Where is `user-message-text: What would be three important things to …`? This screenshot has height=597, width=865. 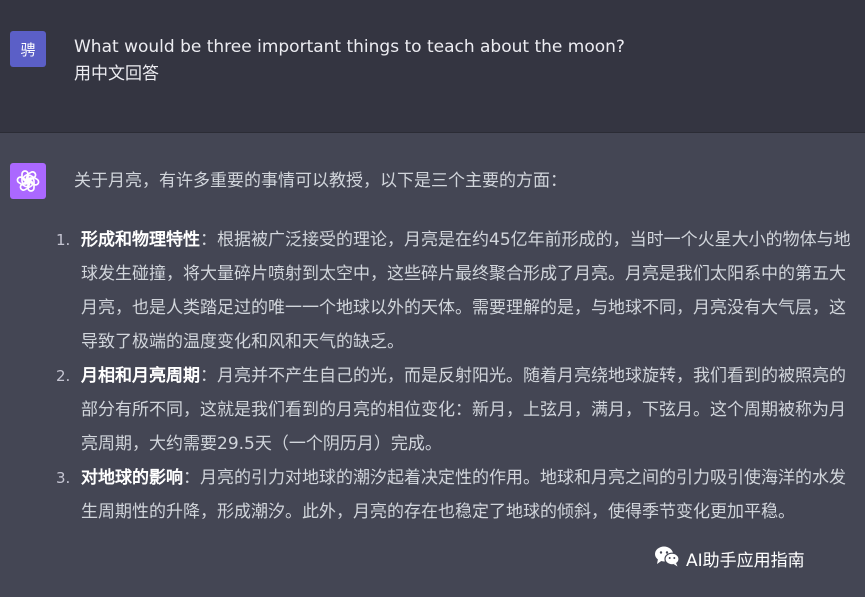 user-message-text: What would be three important things to … is located at coordinates (349, 61).